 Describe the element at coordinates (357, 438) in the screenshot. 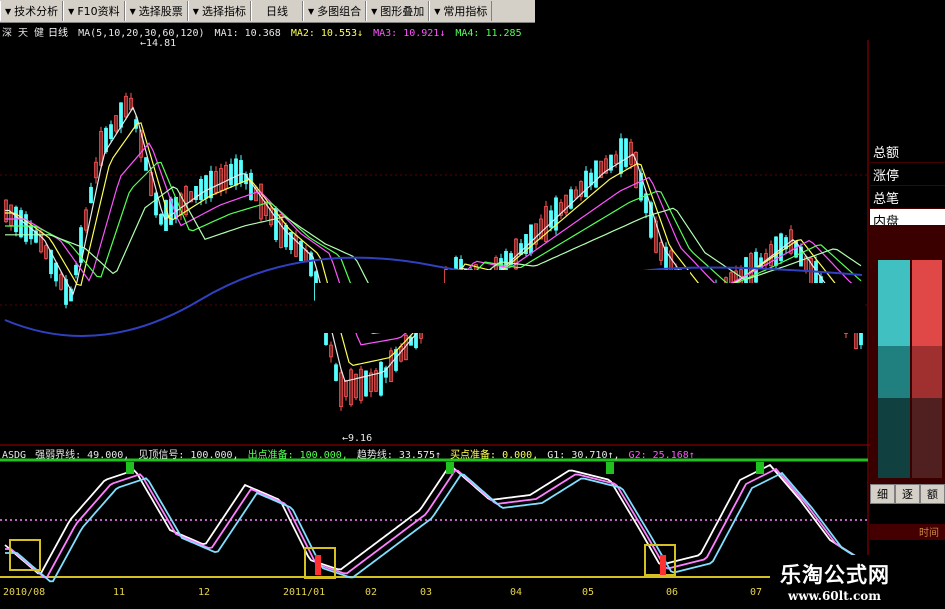

I see `low-price-label: ←9.16` at that location.